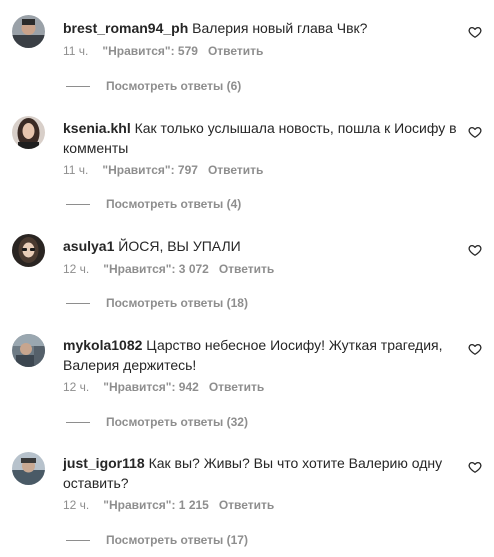 The image size is (494, 557). I want to click on view-replies-button: Посмотреть ответы (6), so click(152, 86).